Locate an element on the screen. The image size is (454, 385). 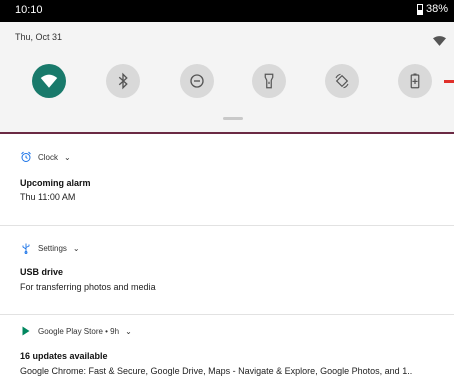
wifi-tile is located at coordinates (49, 81).